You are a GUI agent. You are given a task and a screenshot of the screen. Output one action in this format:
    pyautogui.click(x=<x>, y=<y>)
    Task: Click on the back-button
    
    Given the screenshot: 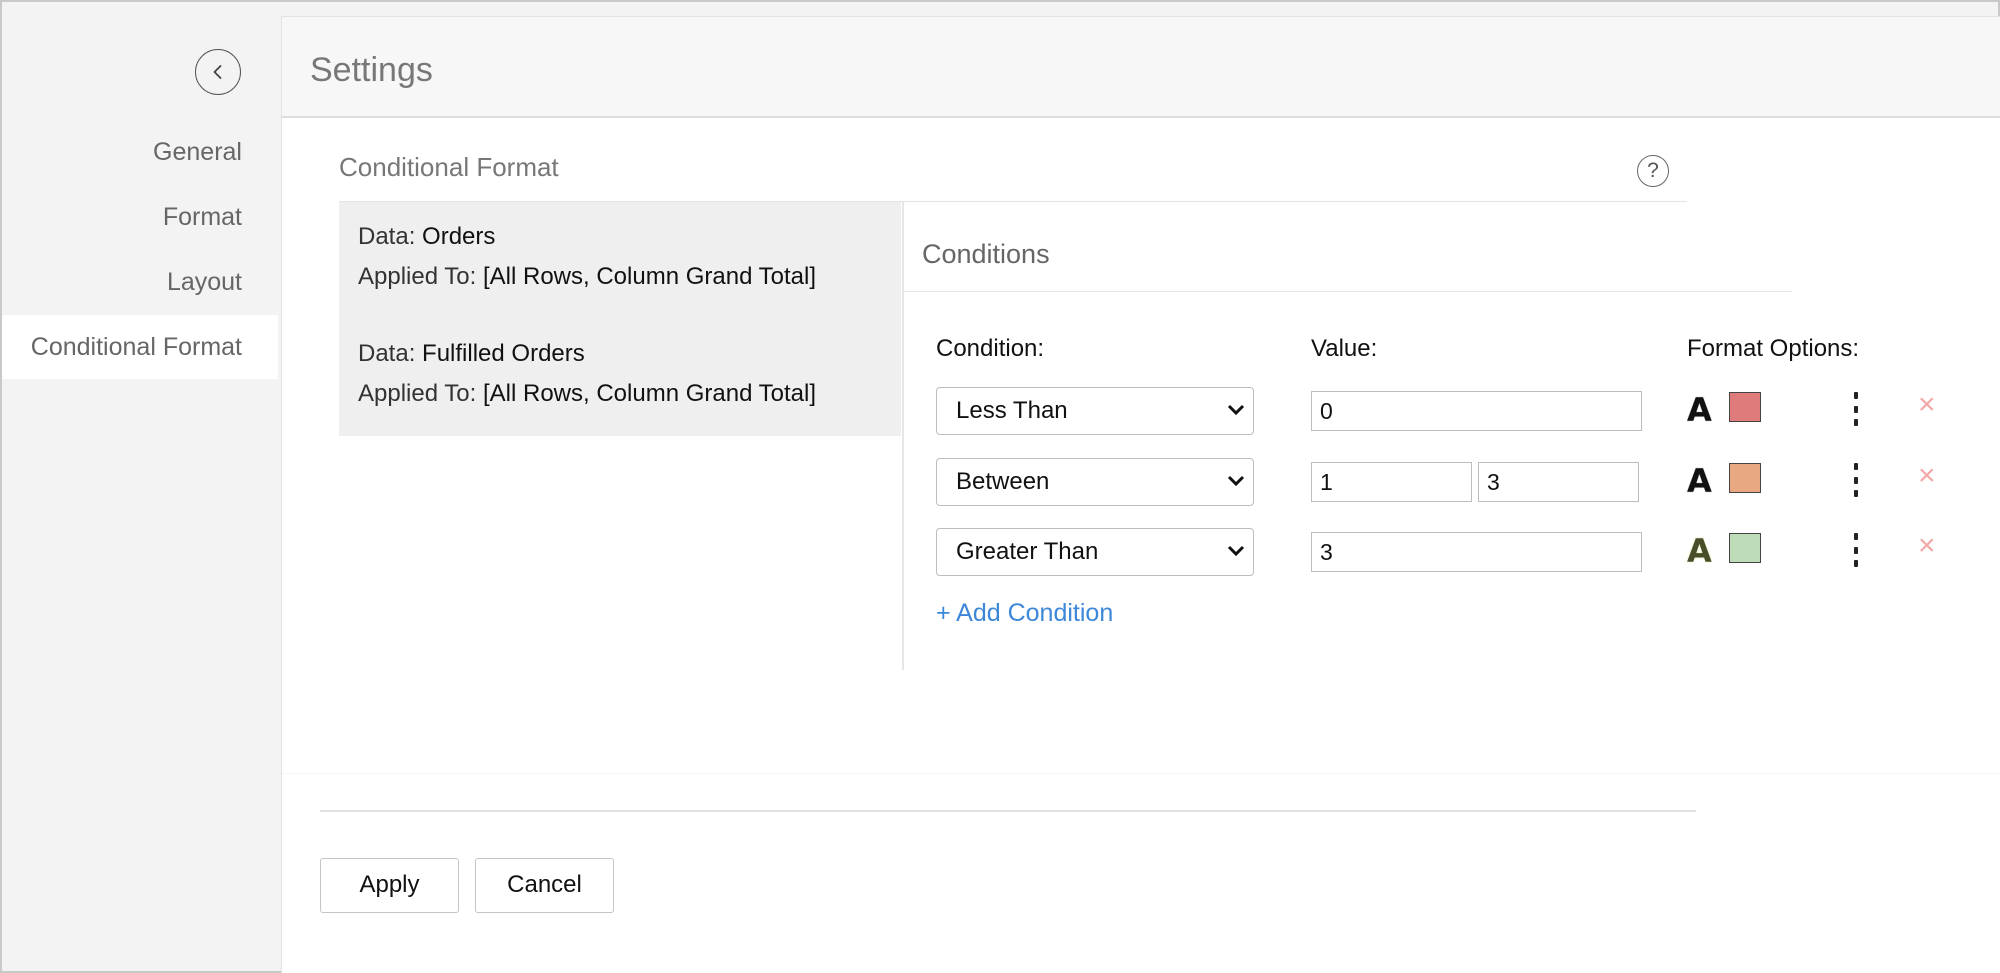 What is the action you would take?
    pyautogui.click(x=218, y=72)
    